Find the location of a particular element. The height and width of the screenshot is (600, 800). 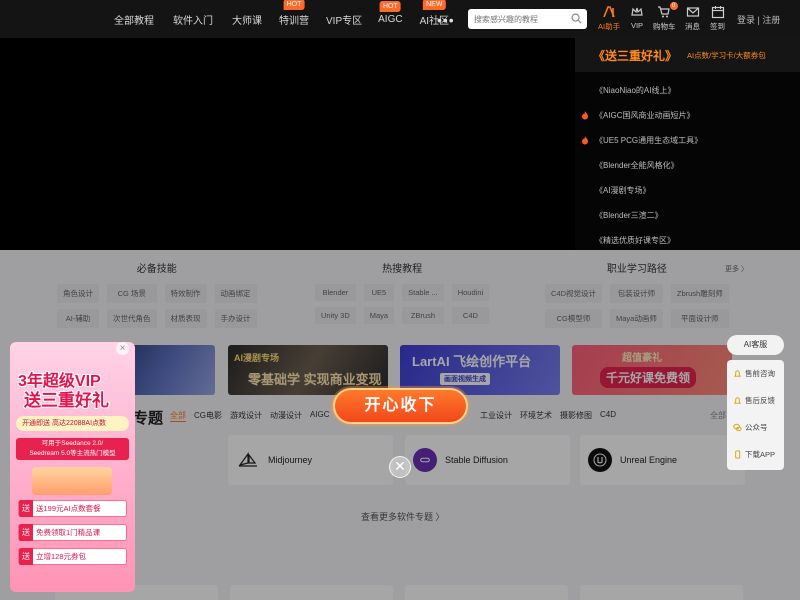

dropdown-item: 《AIGC国风商业动画短片》 is located at coordinates (687, 115).